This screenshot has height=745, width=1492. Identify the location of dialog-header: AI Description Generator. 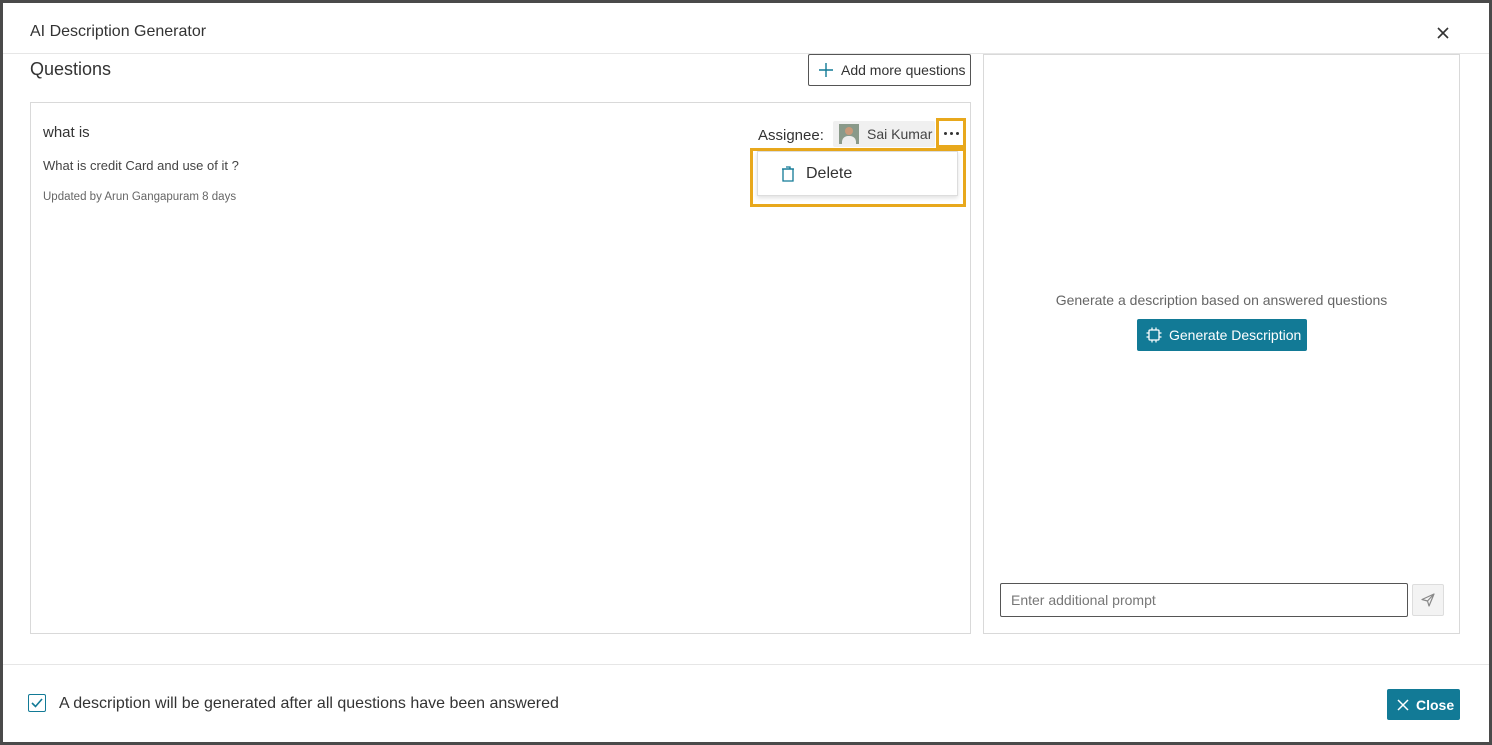
(746, 28).